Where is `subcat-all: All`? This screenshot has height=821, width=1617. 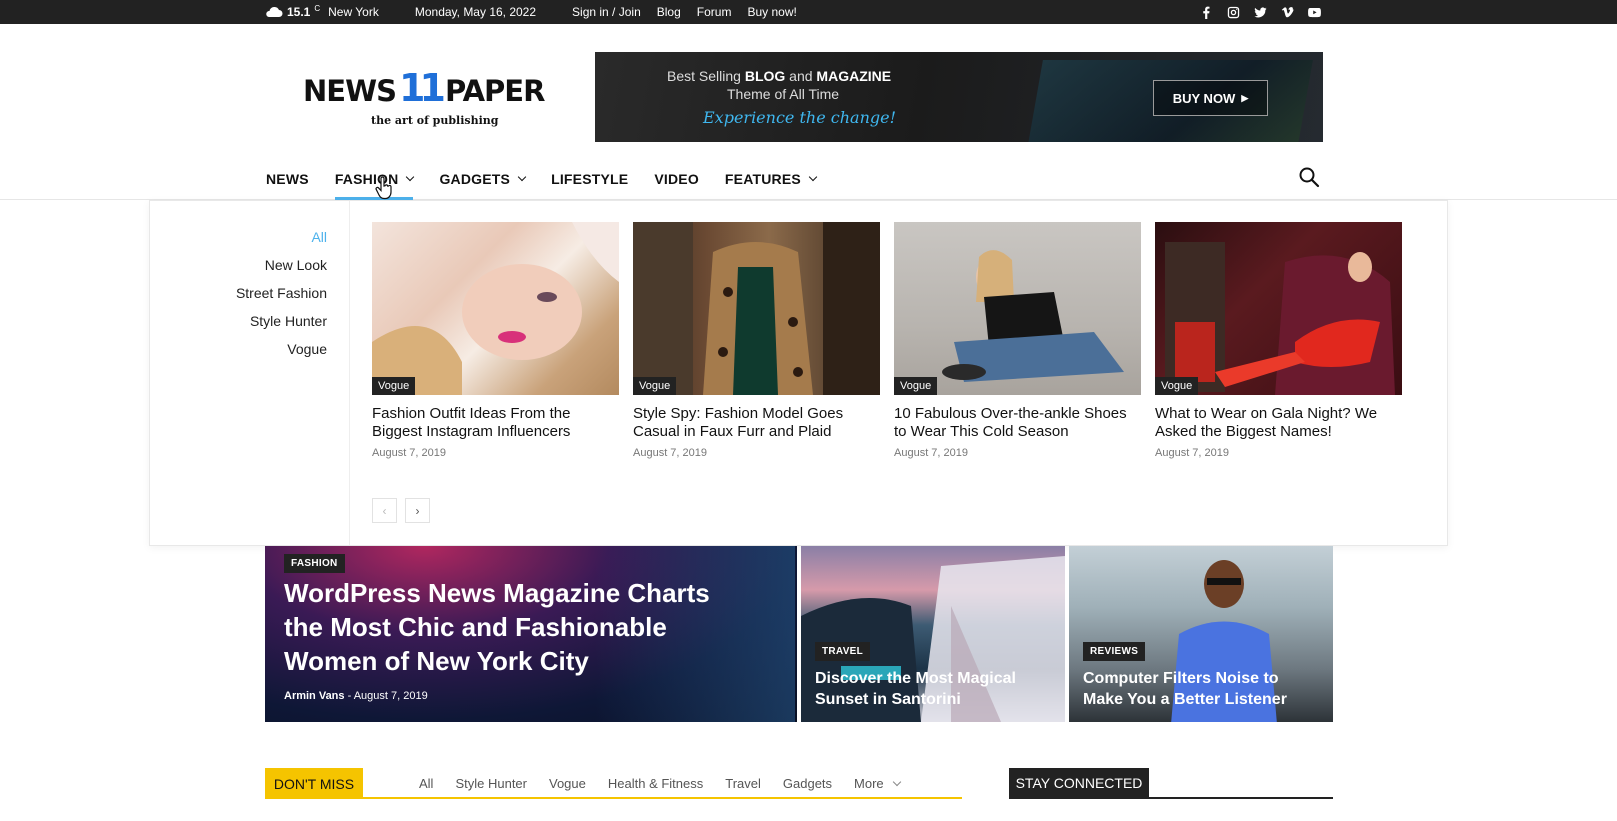 subcat-all: All is located at coordinates (238, 237).